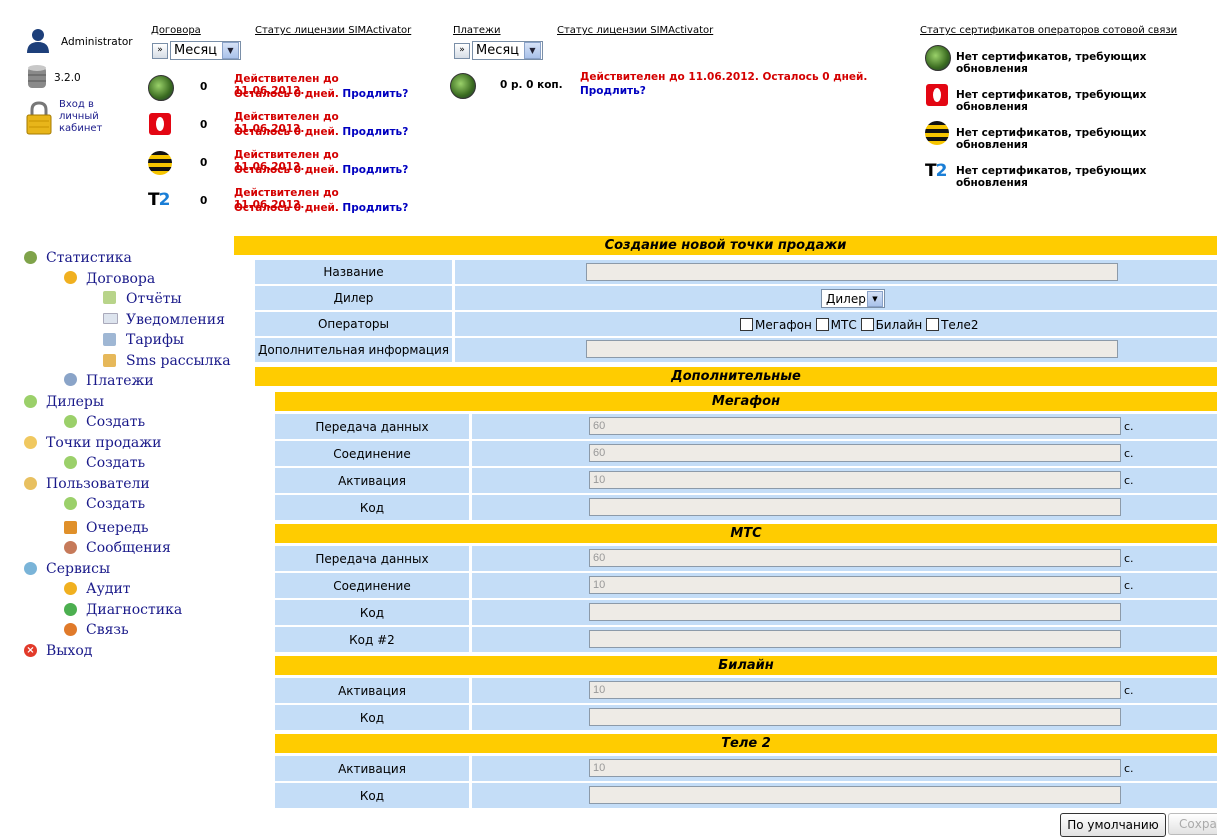  What do you see at coordinates (98, 484) in the screenshot?
I see `sidebar-item-users: Пользователи` at bounding box center [98, 484].